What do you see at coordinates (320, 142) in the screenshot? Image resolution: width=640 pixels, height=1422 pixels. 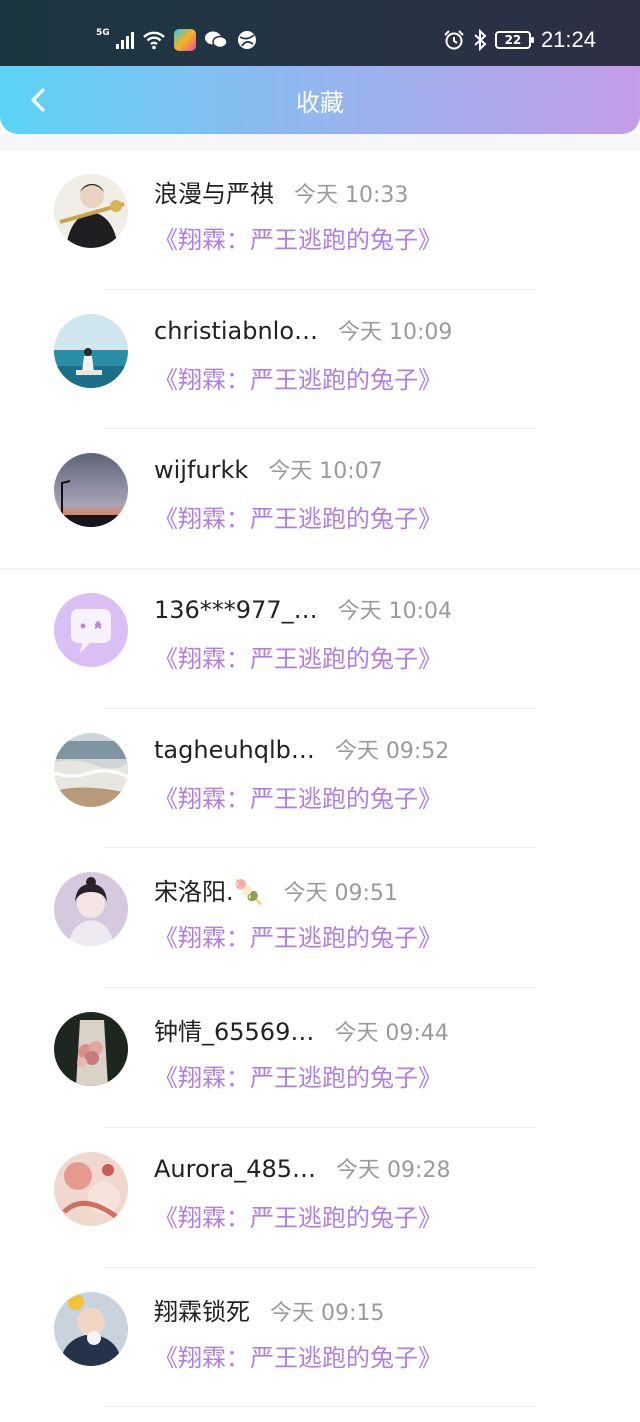 I see `header-spacer` at bounding box center [320, 142].